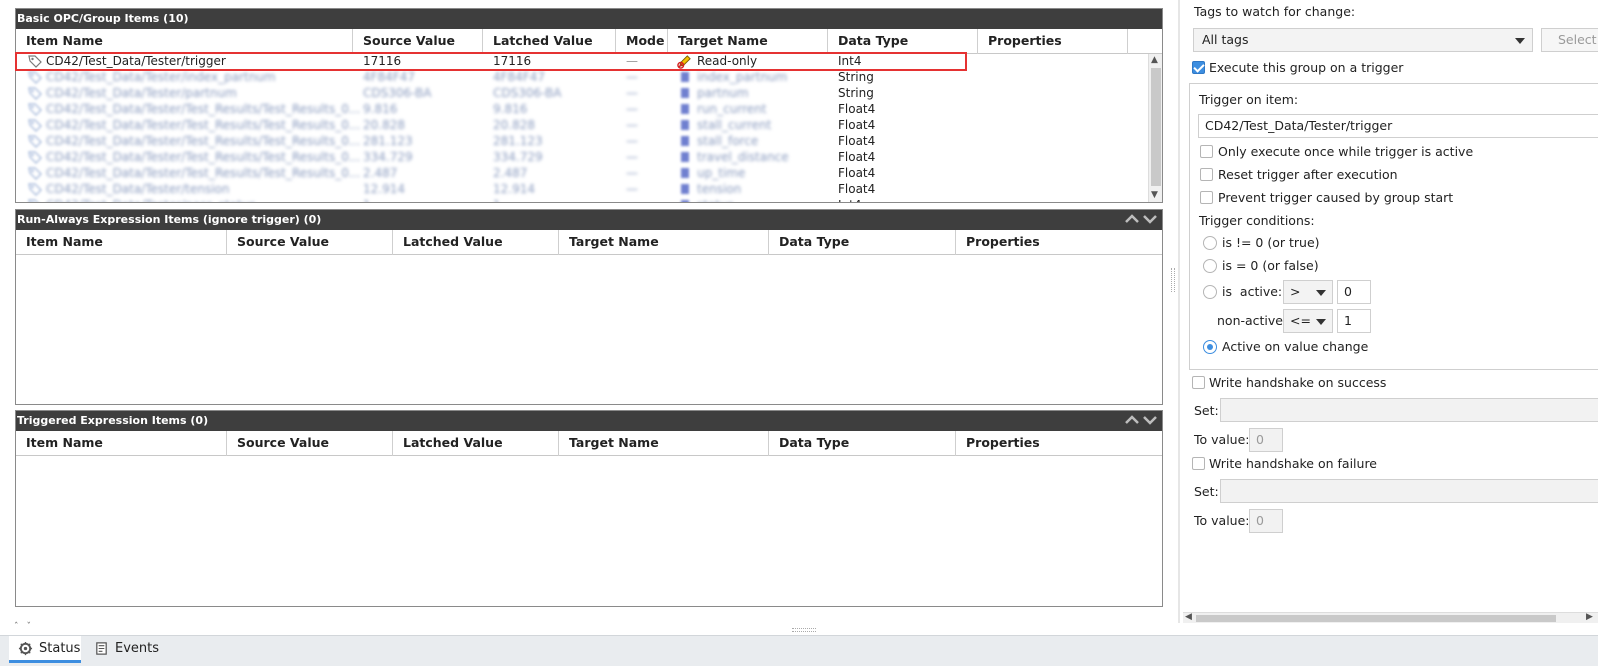 The width and height of the screenshot is (1598, 666). I want to click on basic-items-scrollbar: ▲ ▼, so click(1155, 128).